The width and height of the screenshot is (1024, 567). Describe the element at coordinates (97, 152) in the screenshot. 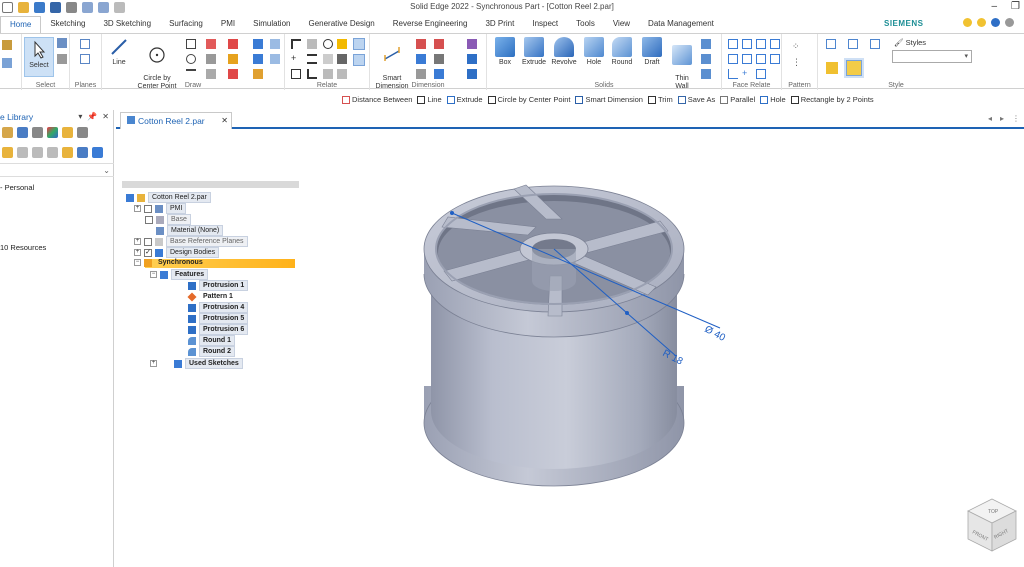

I see `search-icon` at that location.